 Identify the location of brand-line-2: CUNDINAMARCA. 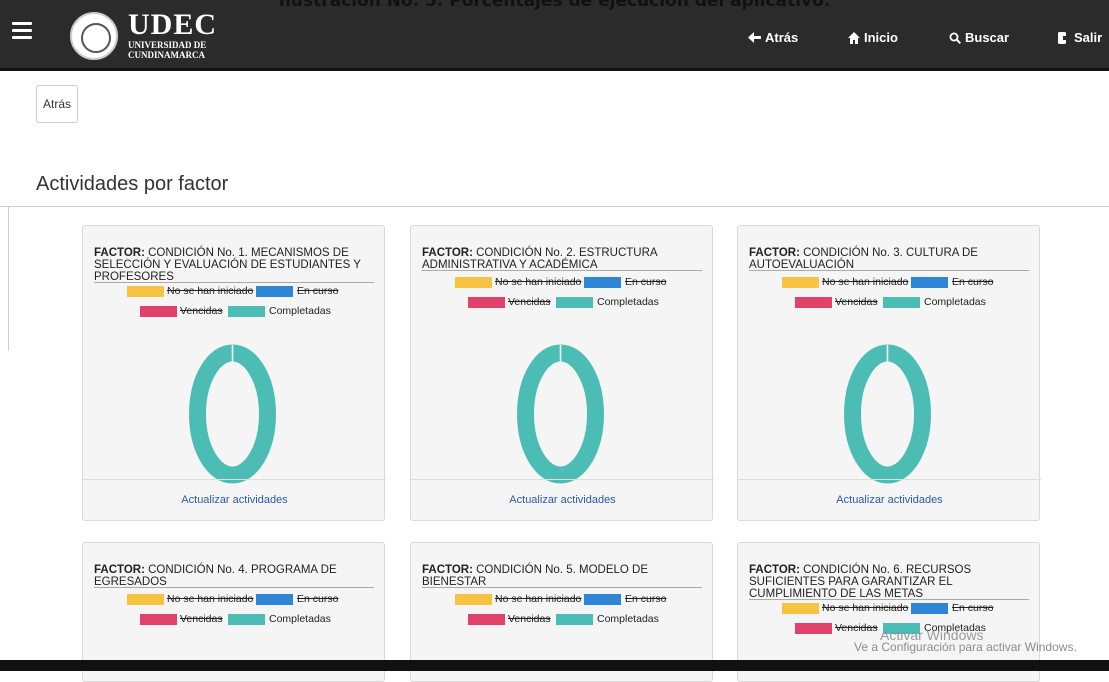
(166, 55).